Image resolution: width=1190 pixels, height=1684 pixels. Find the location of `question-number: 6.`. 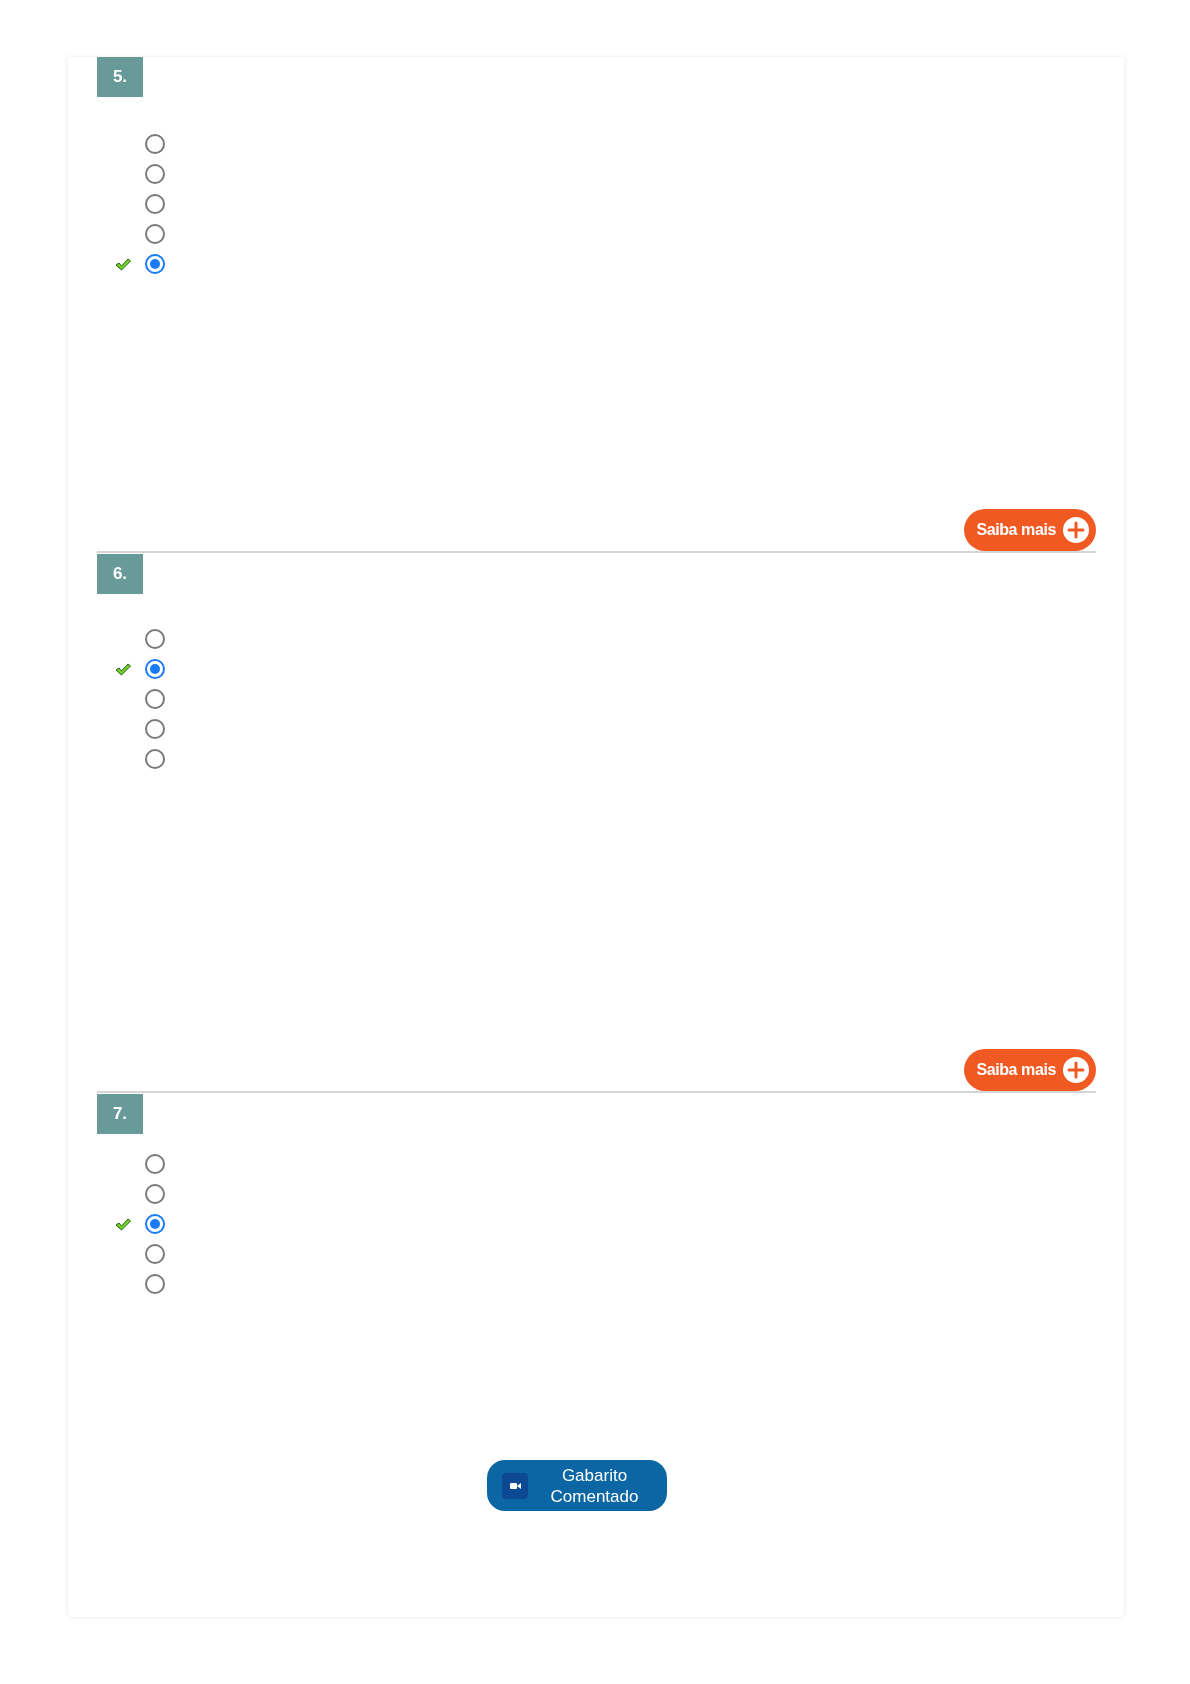

question-number: 6. is located at coordinates (120, 574).